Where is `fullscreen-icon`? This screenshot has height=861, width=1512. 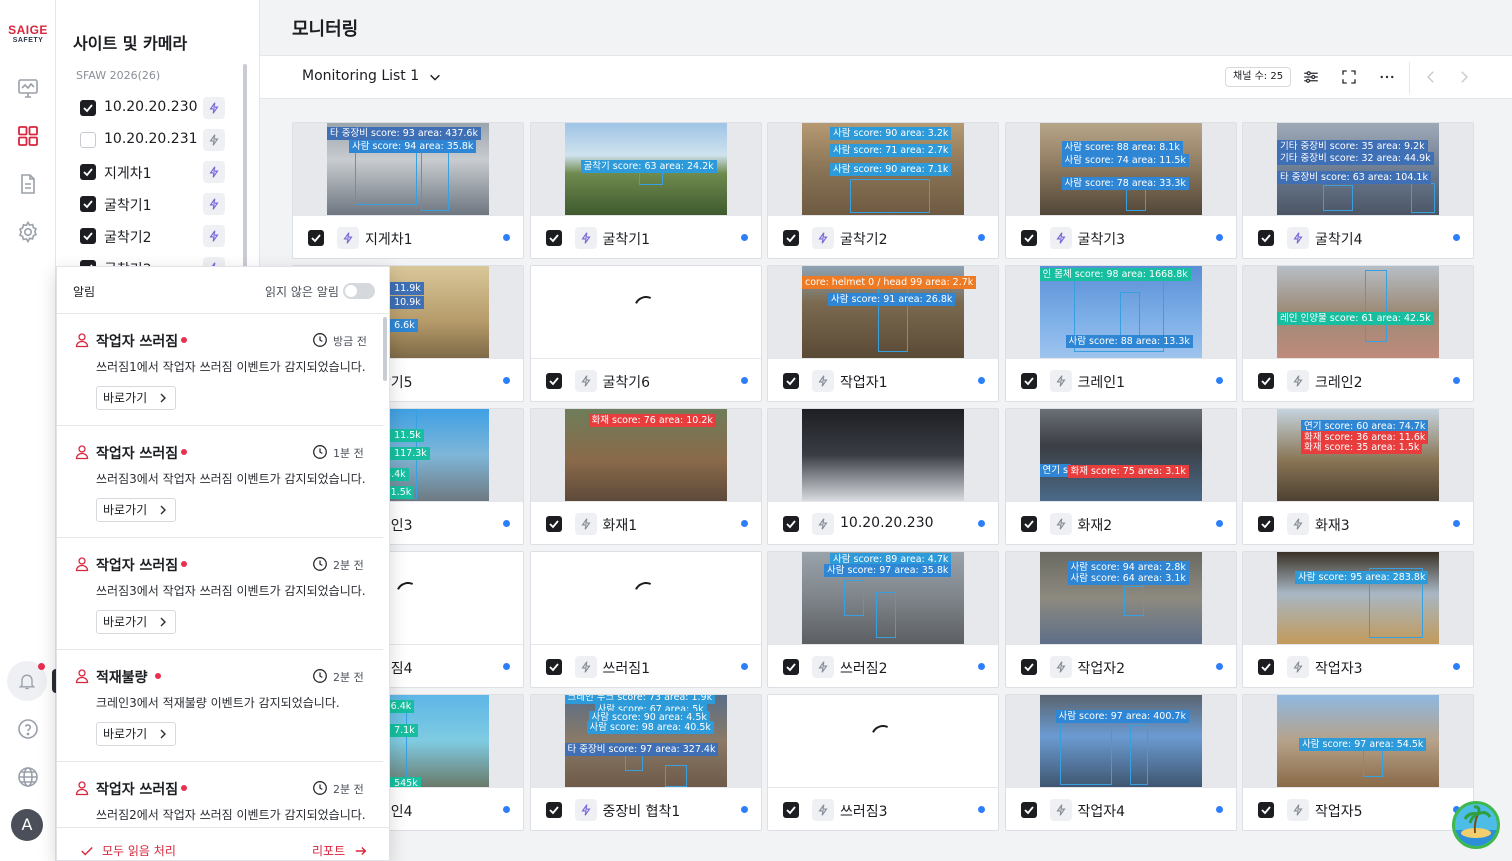
fullscreen-icon is located at coordinates (1349, 77).